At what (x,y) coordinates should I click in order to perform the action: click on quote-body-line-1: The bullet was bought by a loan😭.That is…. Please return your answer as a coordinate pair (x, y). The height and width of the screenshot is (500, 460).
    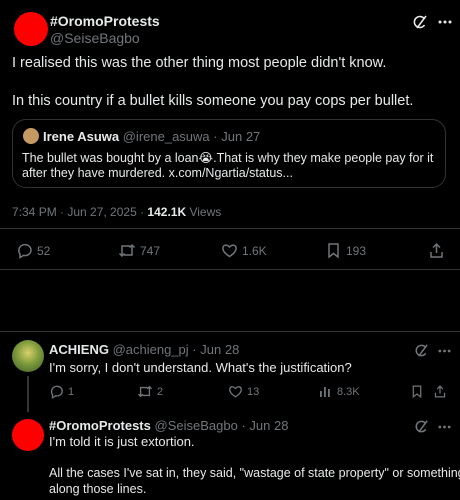
    Looking at the image, I should click on (228, 158).